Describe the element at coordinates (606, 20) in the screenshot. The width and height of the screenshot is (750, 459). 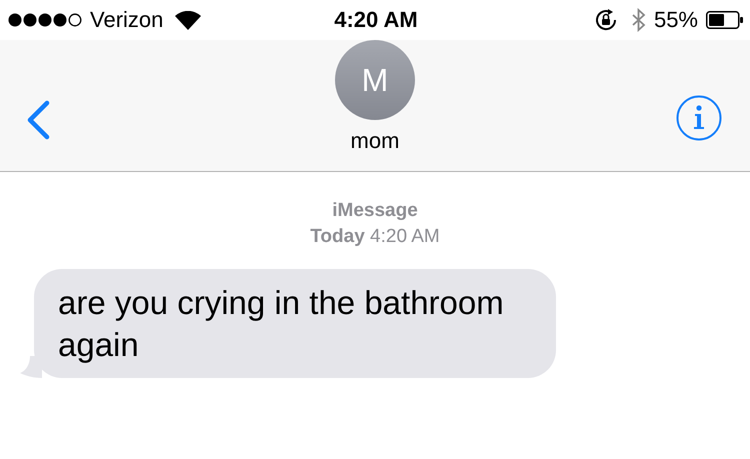
I see `rotation-lock-icon` at that location.